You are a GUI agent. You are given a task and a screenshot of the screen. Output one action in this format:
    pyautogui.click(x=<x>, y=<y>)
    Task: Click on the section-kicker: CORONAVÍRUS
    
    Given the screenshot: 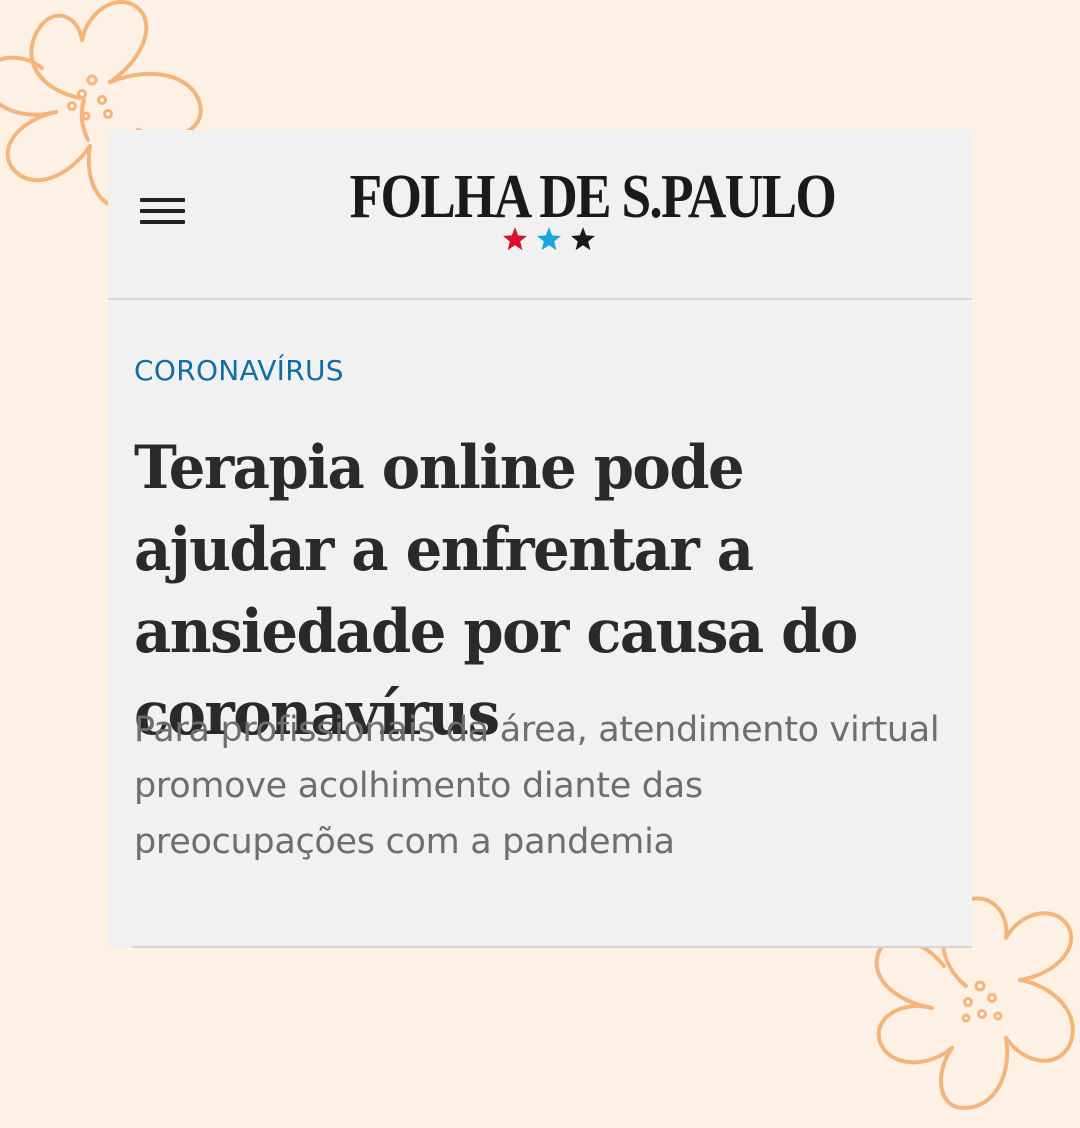 What is the action you would take?
    pyautogui.click(x=239, y=371)
    